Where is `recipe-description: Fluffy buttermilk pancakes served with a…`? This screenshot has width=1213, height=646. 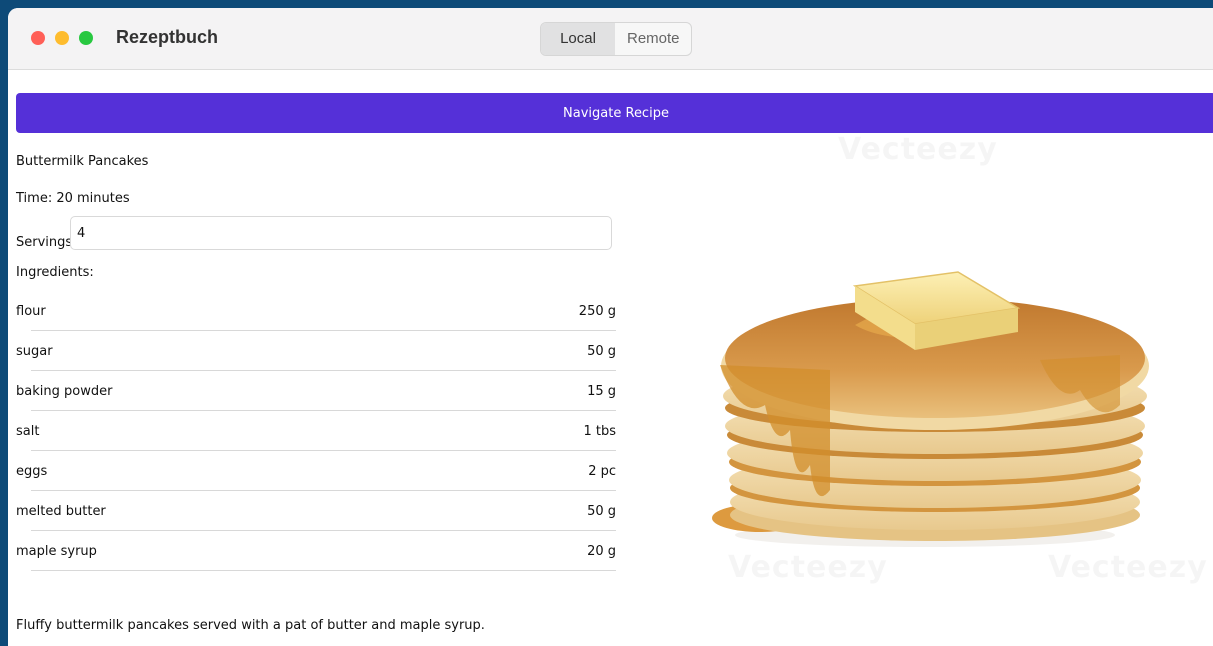 recipe-description: Fluffy buttermilk pancakes served with a… is located at coordinates (250, 625).